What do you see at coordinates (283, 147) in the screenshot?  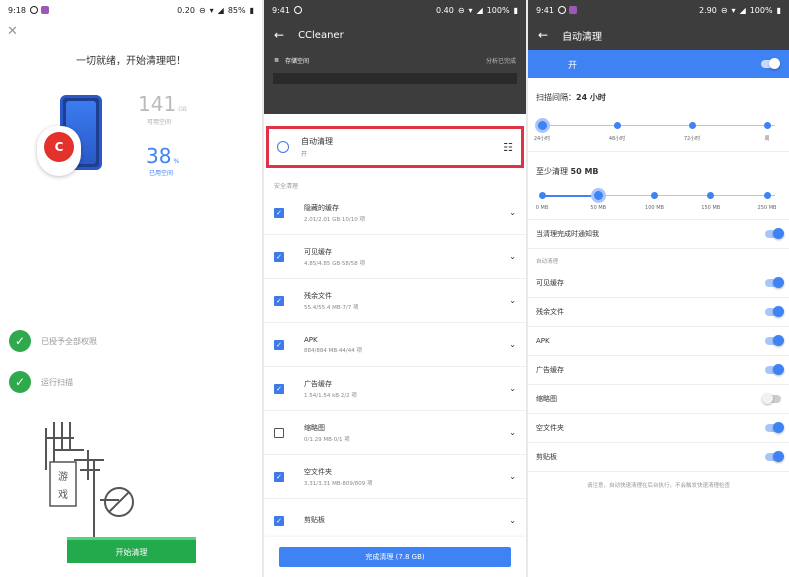 I see `timer-icon` at bounding box center [283, 147].